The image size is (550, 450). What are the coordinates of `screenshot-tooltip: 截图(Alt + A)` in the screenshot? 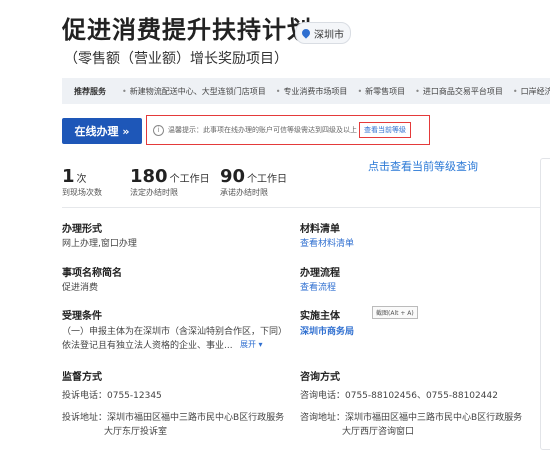 It's located at (395, 312).